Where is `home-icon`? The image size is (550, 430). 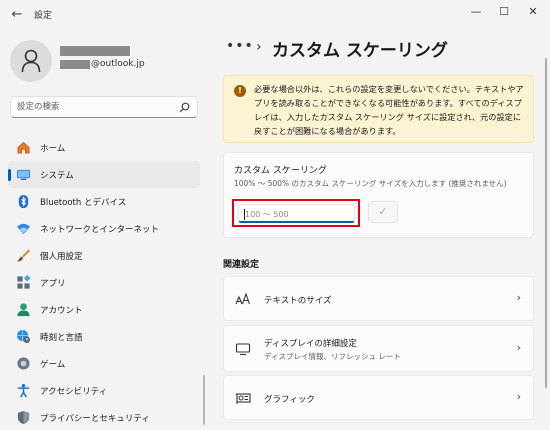 home-icon is located at coordinates (23, 147).